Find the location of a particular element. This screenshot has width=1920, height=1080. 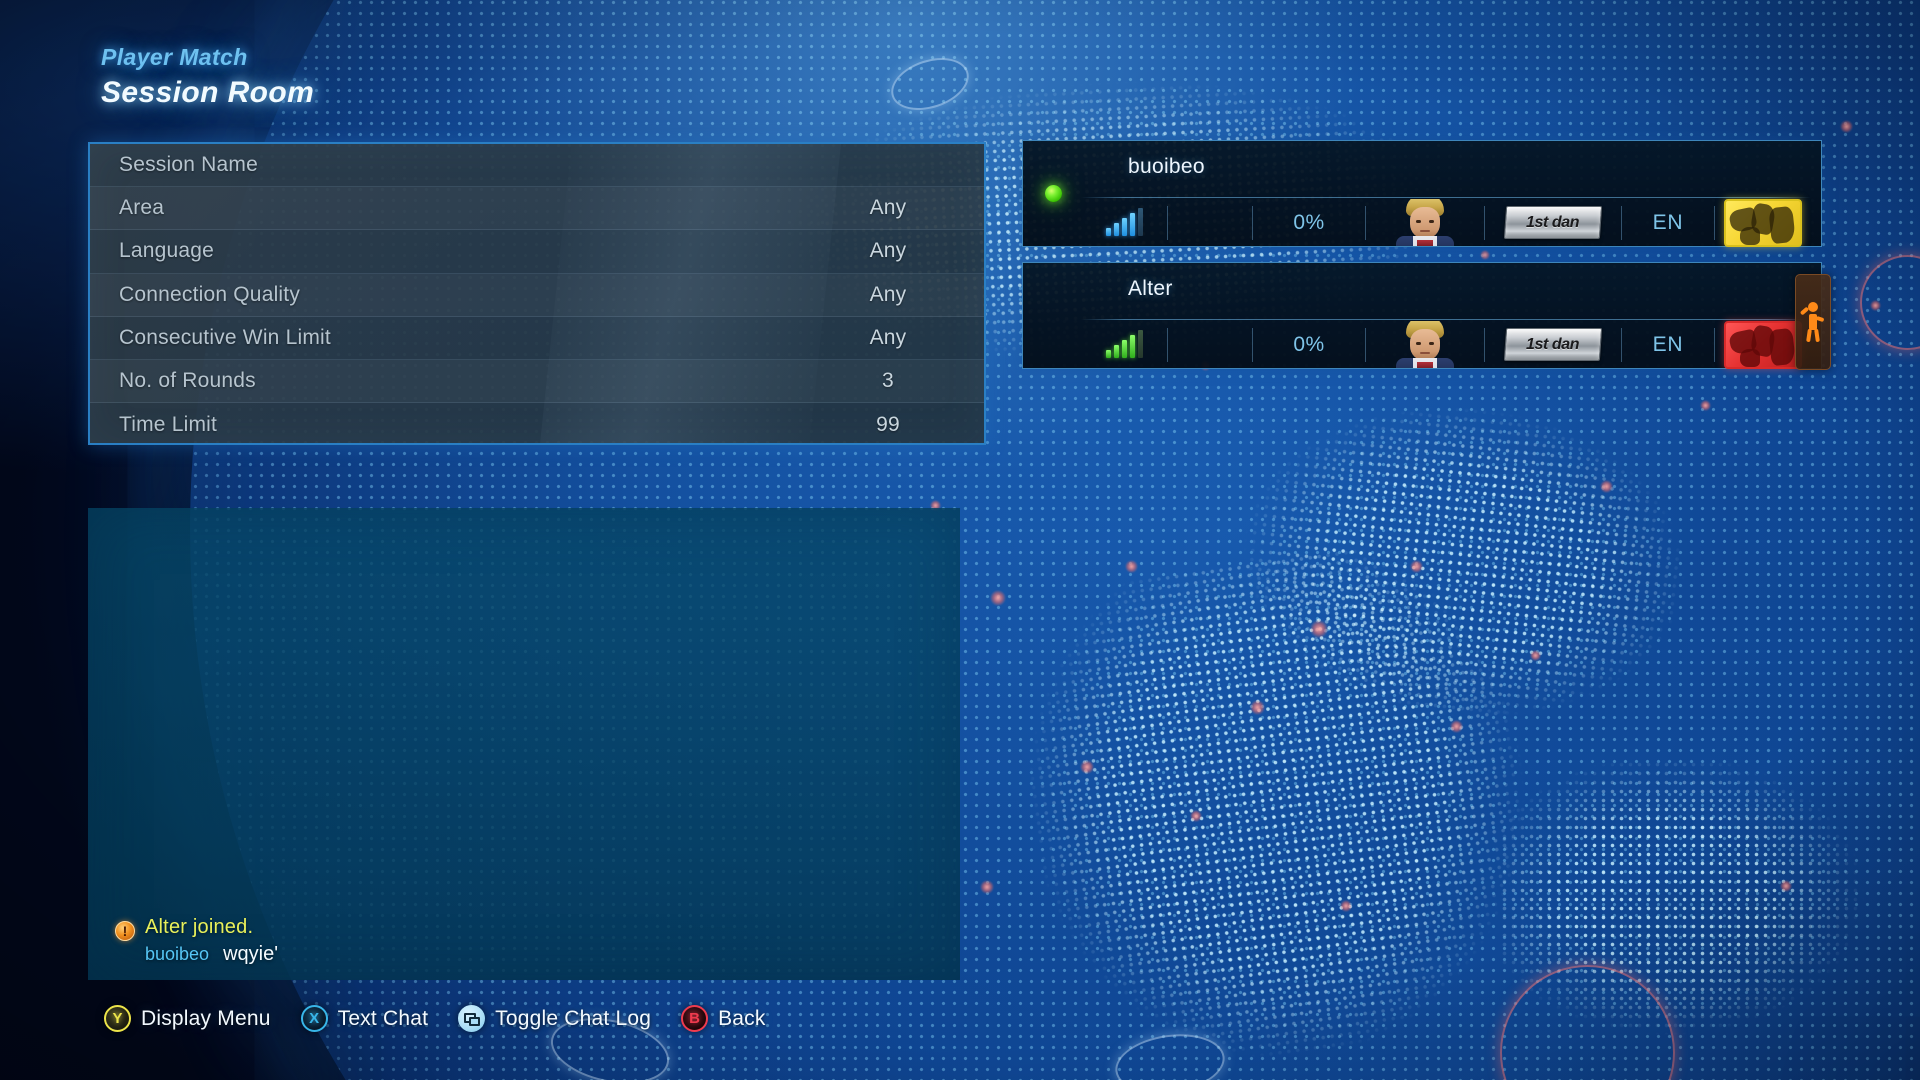

region-flag-icon is located at coordinates (1763, 222).